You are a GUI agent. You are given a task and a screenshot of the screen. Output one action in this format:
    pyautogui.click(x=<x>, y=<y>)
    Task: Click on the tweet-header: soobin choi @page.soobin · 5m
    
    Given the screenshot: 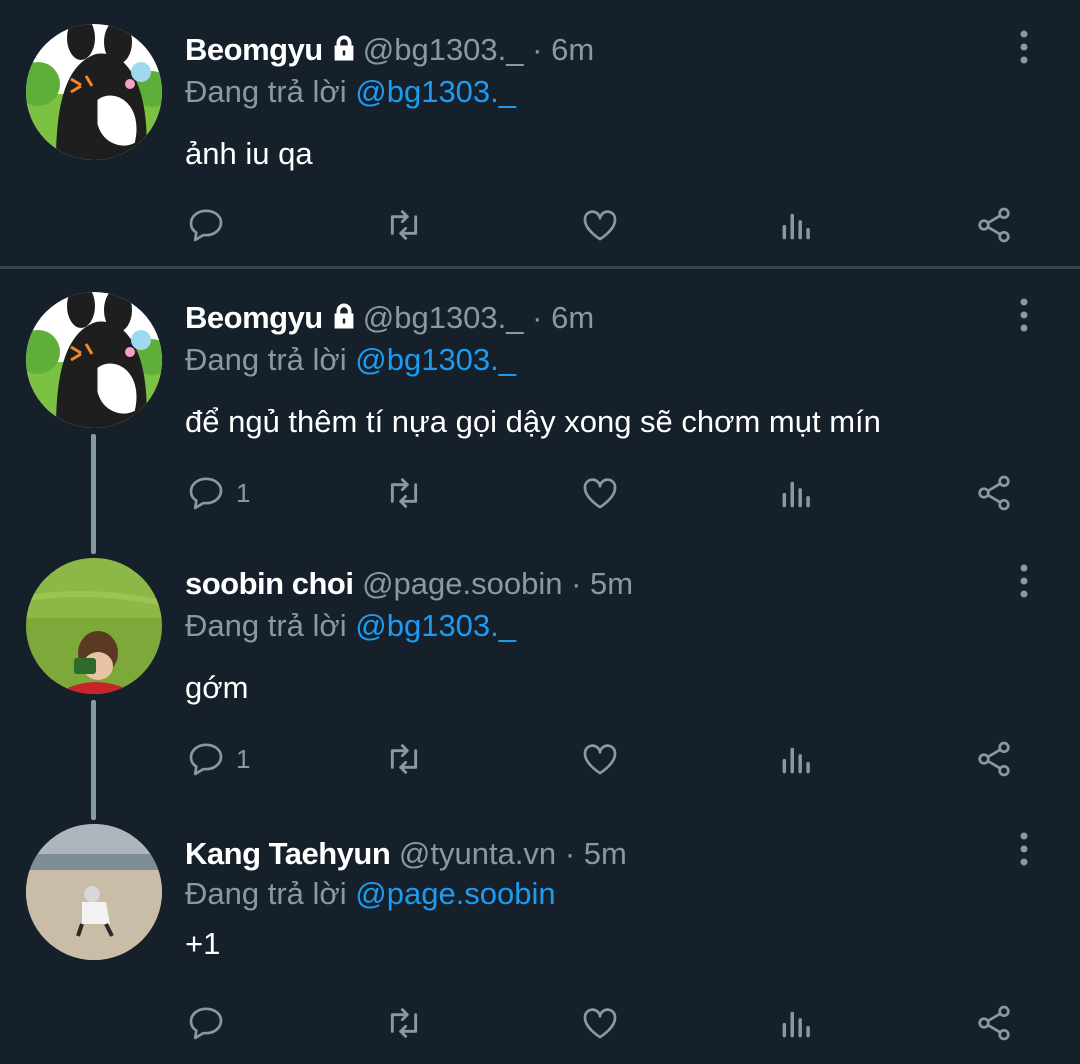 What is the action you would take?
    pyautogui.click(x=409, y=584)
    